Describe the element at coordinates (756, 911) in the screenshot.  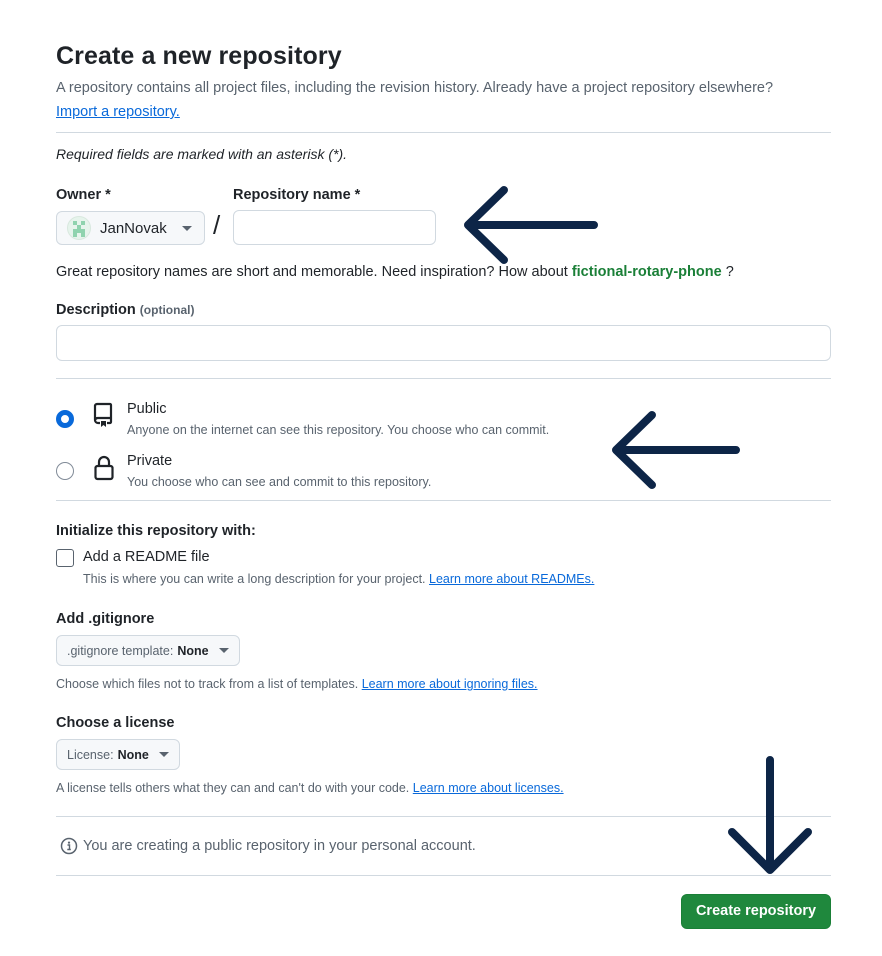
I see `create-repository-button: Create repository` at that location.